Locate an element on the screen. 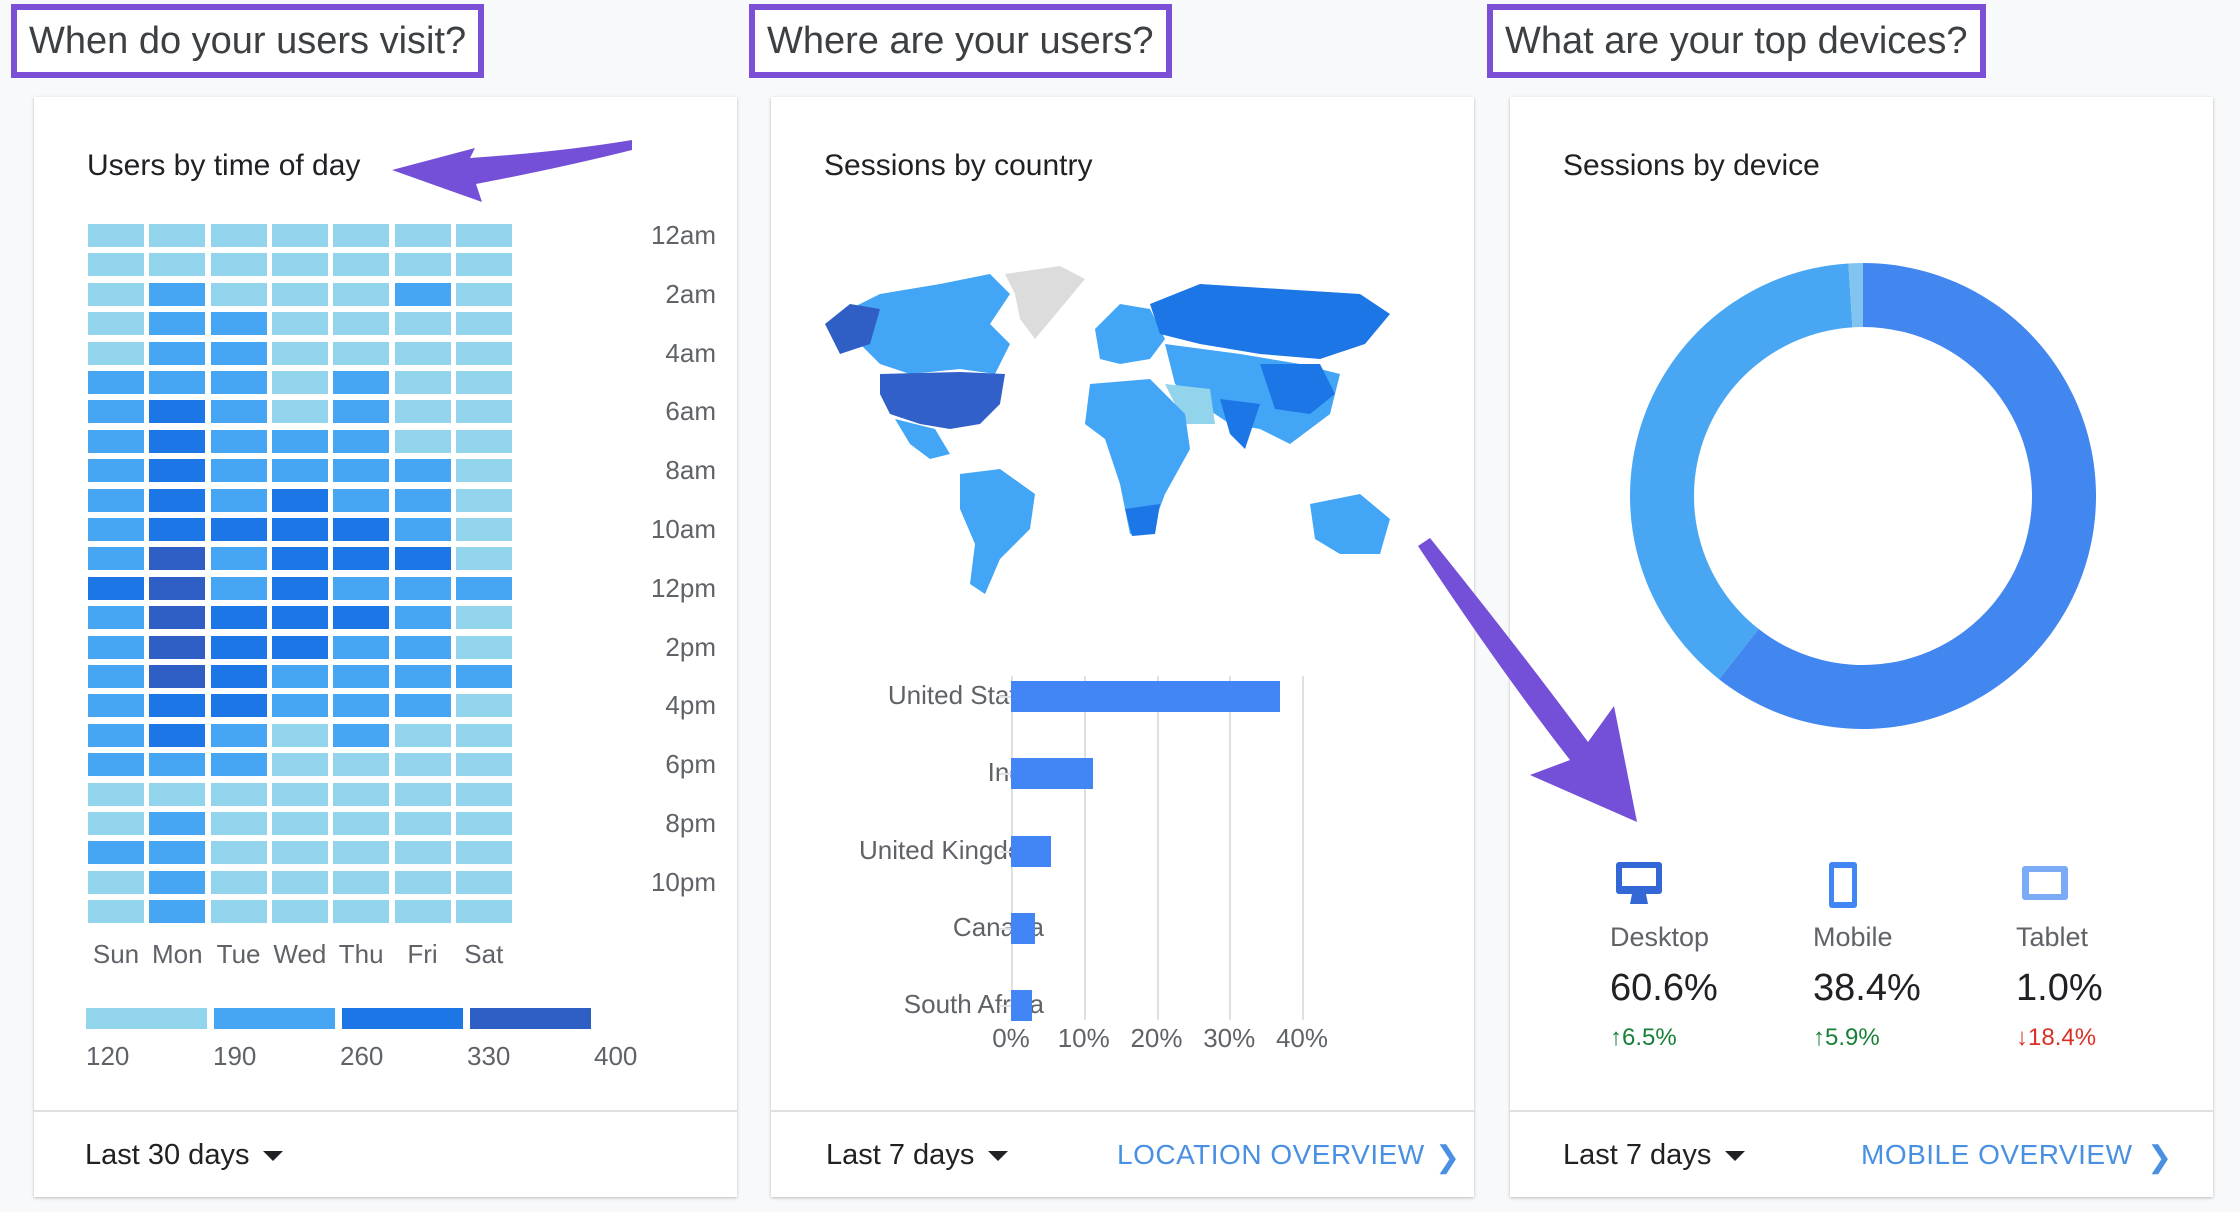 The width and height of the screenshot is (2240, 1212). chevron-right-icon: ❯ is located at coordinates (1447, 1157).